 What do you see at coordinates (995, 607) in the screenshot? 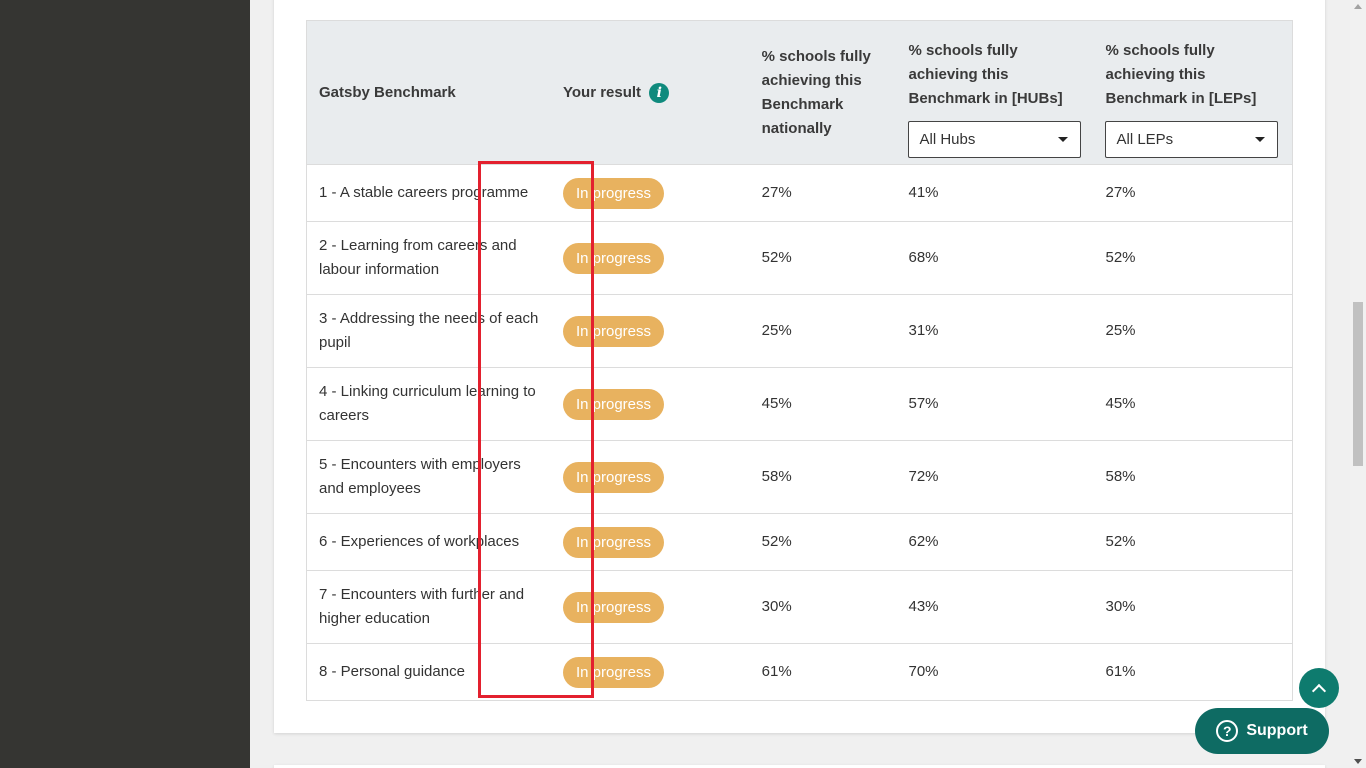
I see `hubs-value: 43%` at bounding box center [995, 607].